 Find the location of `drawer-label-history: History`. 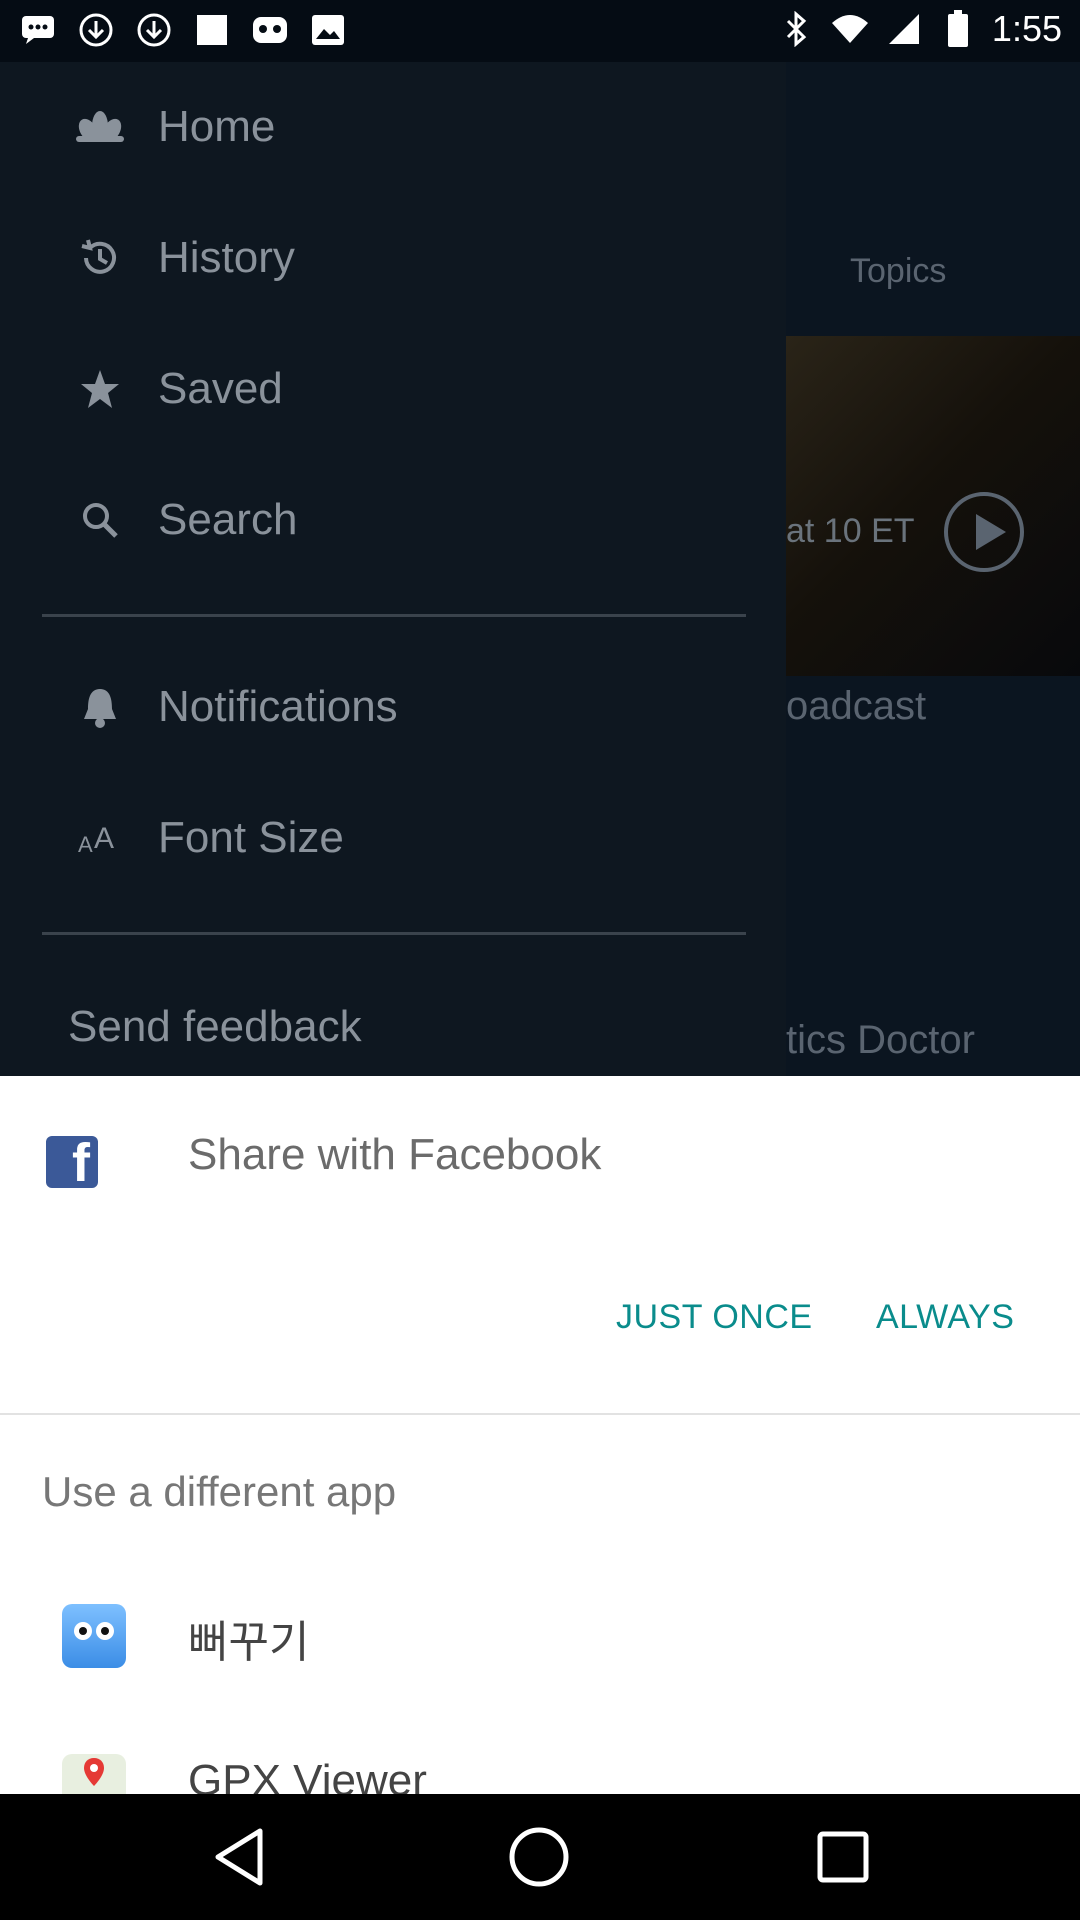

drawer-label-history: History is located at coordinates (226, 257).